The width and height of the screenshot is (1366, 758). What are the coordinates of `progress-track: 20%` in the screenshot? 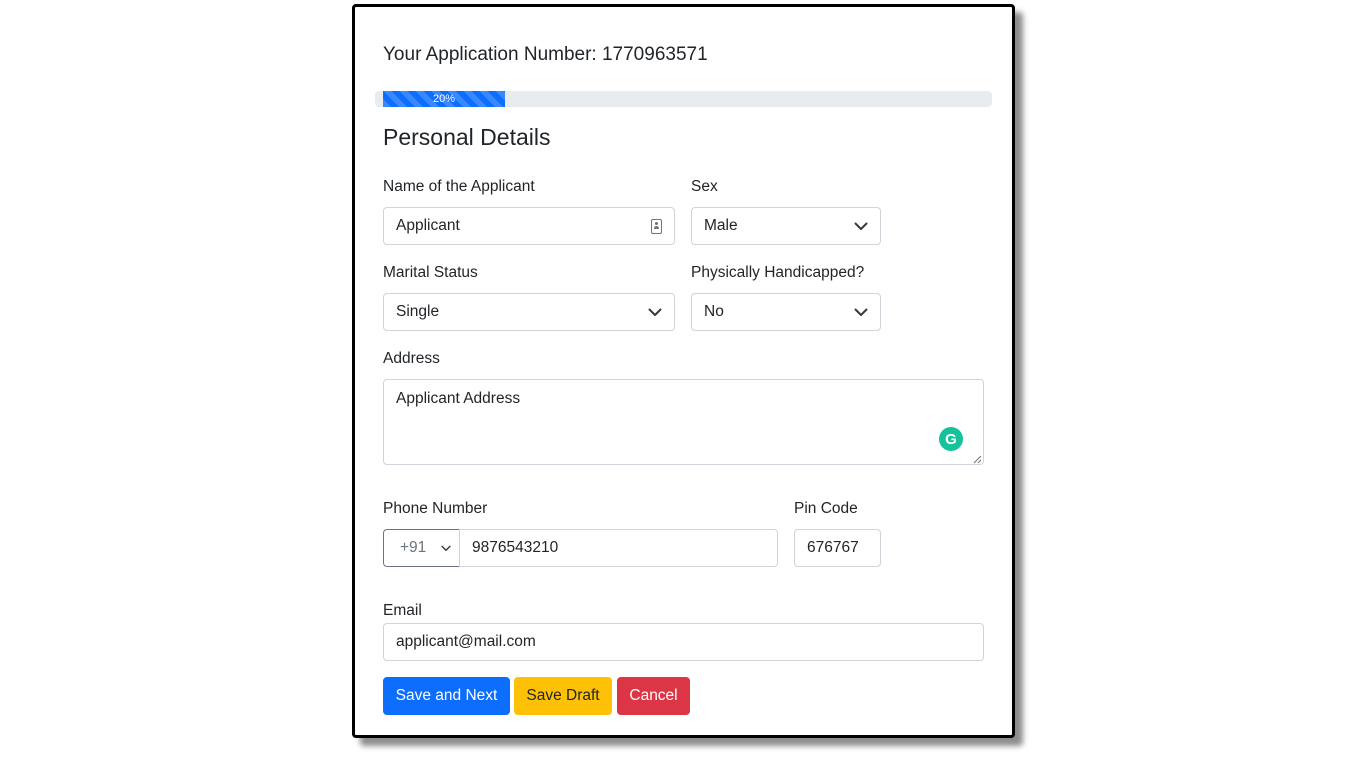 It's located at (683, 99).